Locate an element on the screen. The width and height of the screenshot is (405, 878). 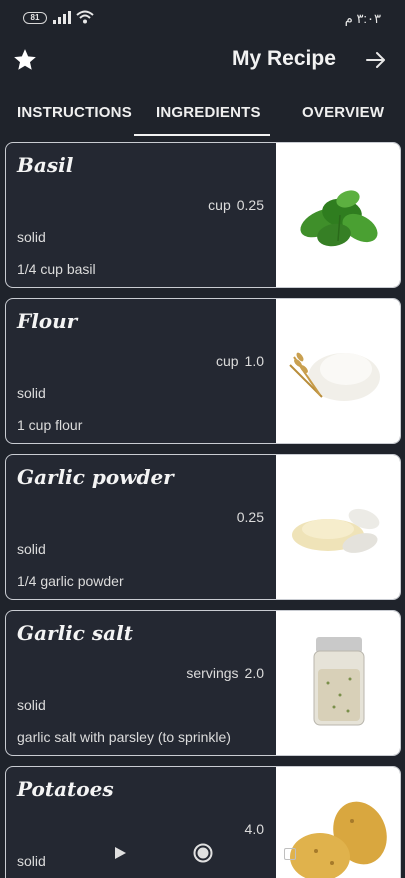
arrow-right-icon is located at coordinates (376, 60).